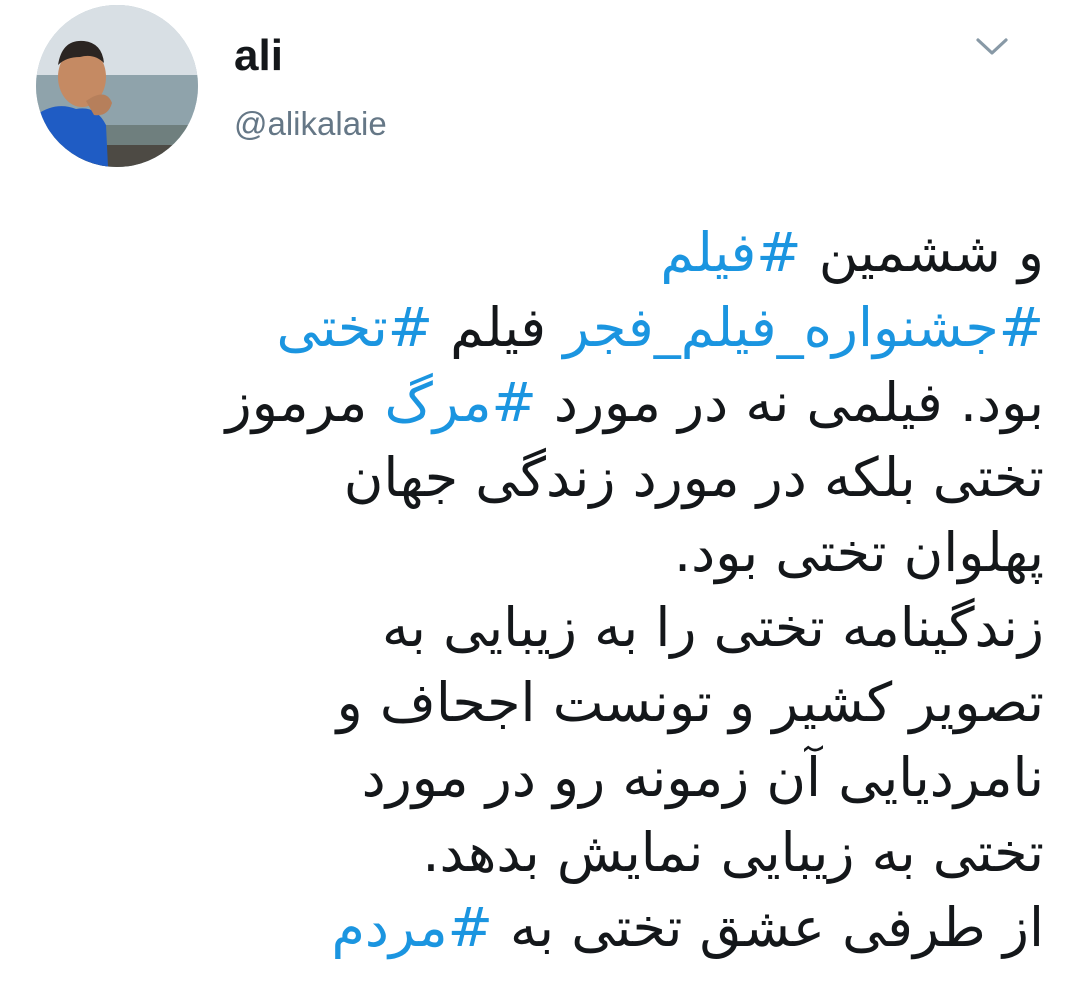 The width and height of the screenshot is (1080, 1006). What do you see at coordinates (310, 124) in the screenshot?
I see `user-handle: @alikalaie` at bounding box center [310, 124].